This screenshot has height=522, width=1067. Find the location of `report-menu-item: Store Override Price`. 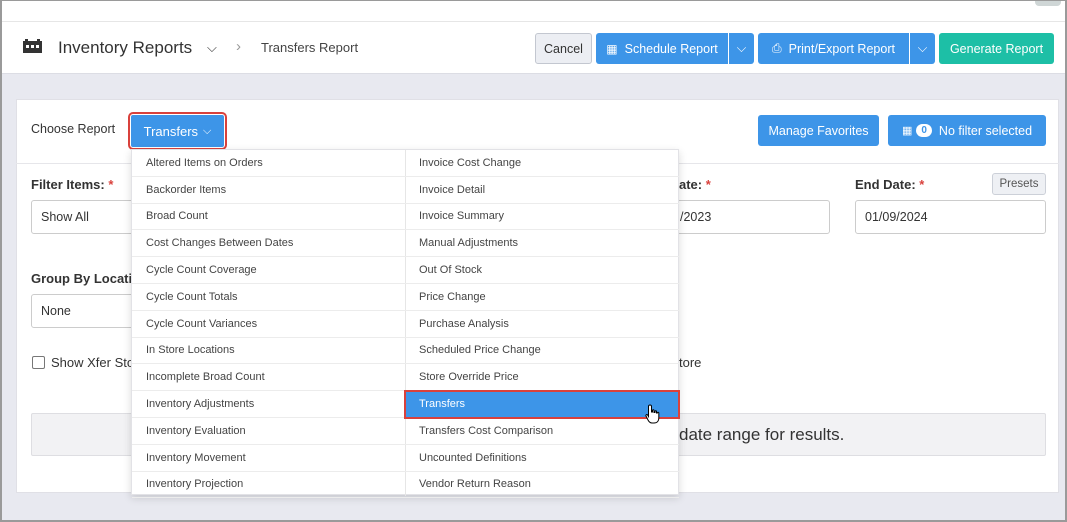

report-menu-item: Store Override Price is located at coordinates (542, 378).